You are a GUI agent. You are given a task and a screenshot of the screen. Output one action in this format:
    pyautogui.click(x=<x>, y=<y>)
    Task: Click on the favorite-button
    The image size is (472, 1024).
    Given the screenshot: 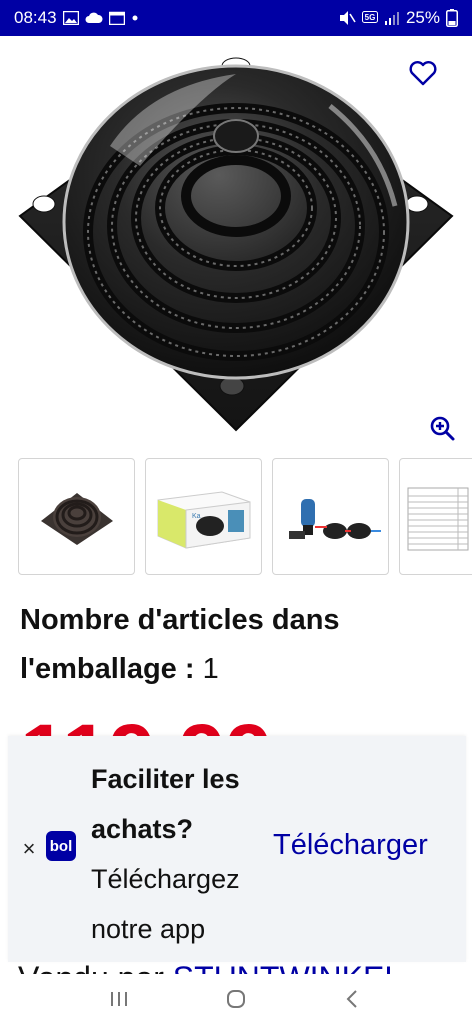 What is the action you would take?
    pyautogui.click(x=423, y=73)
    